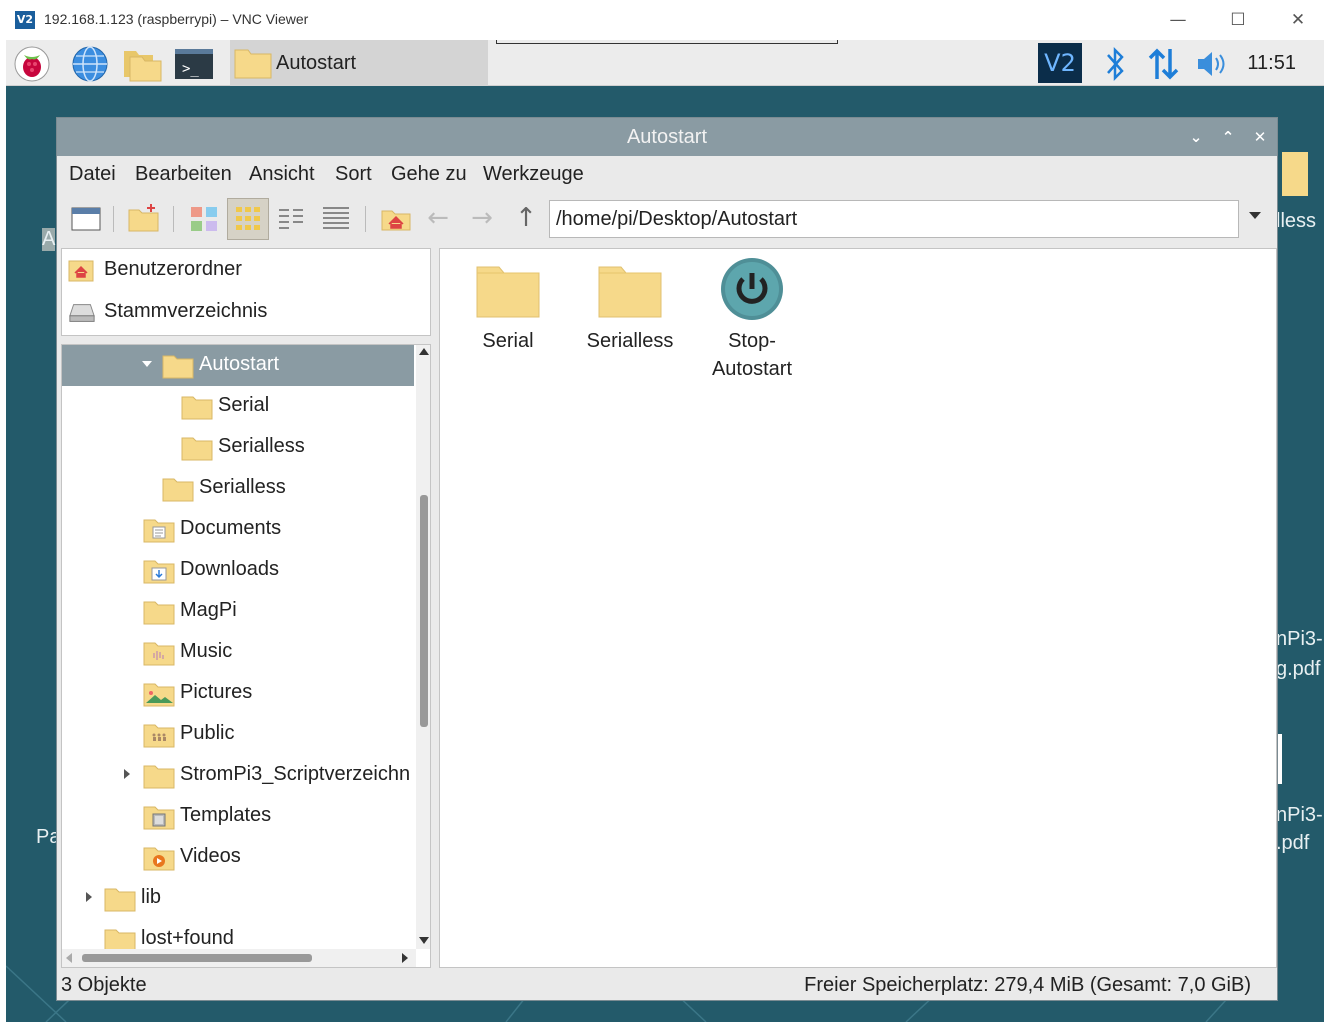 Image resolution: width=1324 pixels, height=1022 pixels. I want to click on vnc-minimize-button: —, so click(1178, 20).